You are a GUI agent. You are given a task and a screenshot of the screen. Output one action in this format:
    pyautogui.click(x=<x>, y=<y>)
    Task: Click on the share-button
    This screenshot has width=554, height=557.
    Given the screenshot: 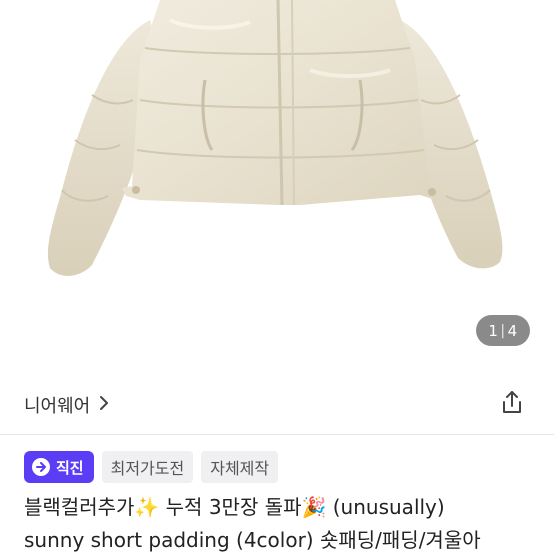 What is the action you would take?
    pyautogui.click(x=512, y=404)
    